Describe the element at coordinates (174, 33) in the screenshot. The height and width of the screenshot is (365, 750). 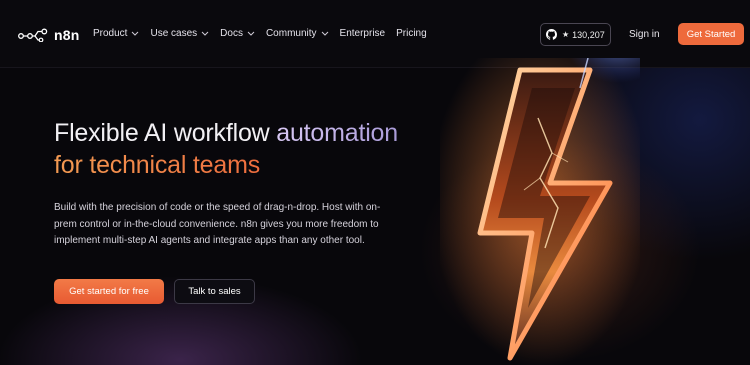
I see `nav-label: Use cases` at that location.